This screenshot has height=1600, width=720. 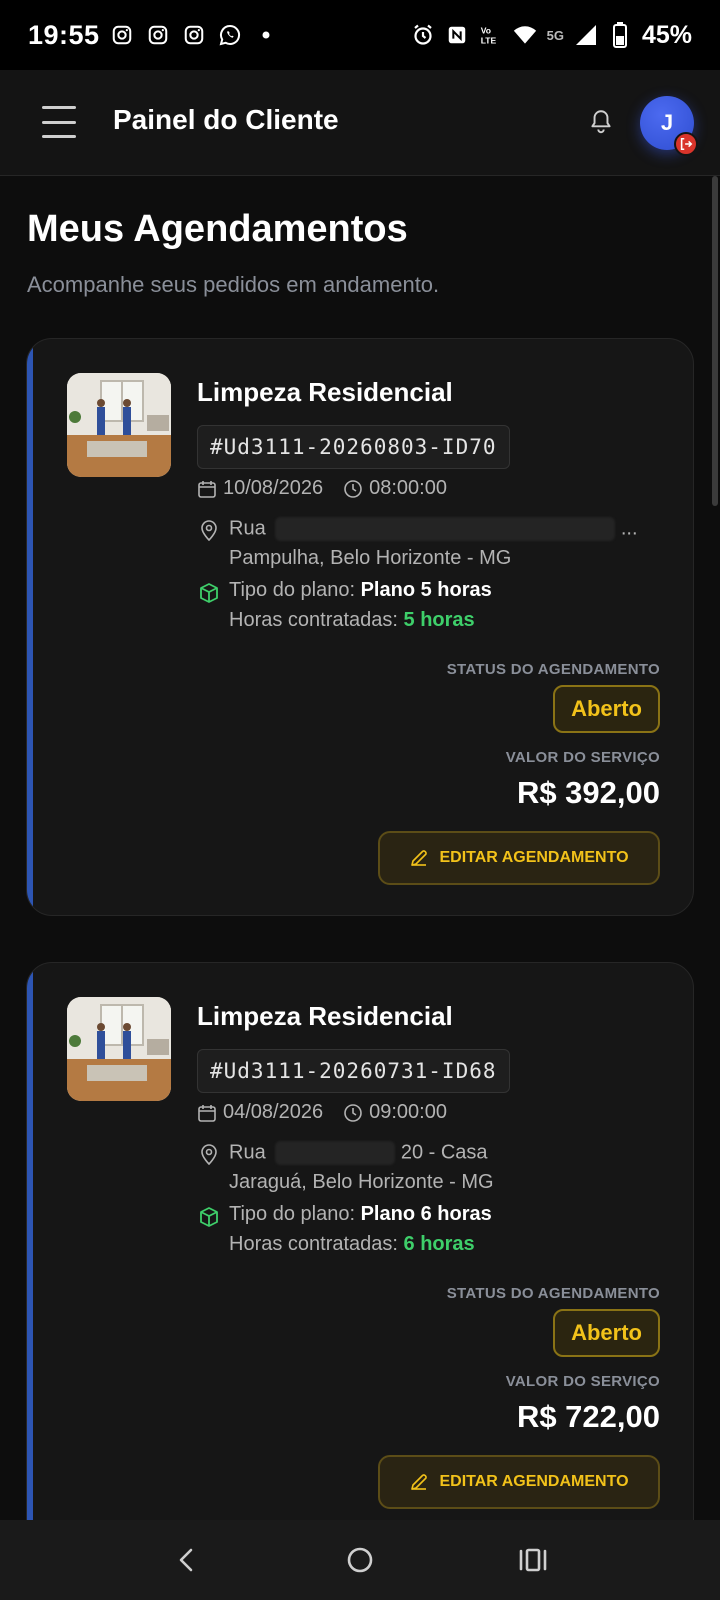 I want to click on booking-date: 10/08/2026, so click(x=273, y=488).